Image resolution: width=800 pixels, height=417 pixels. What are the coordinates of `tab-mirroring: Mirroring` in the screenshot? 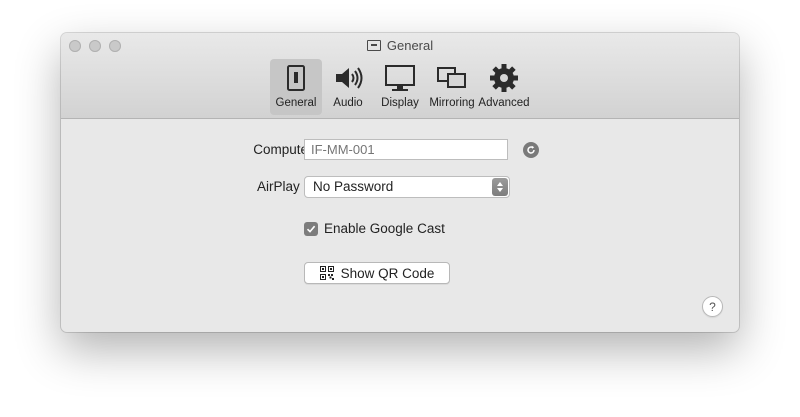 It's located at (452, 87).